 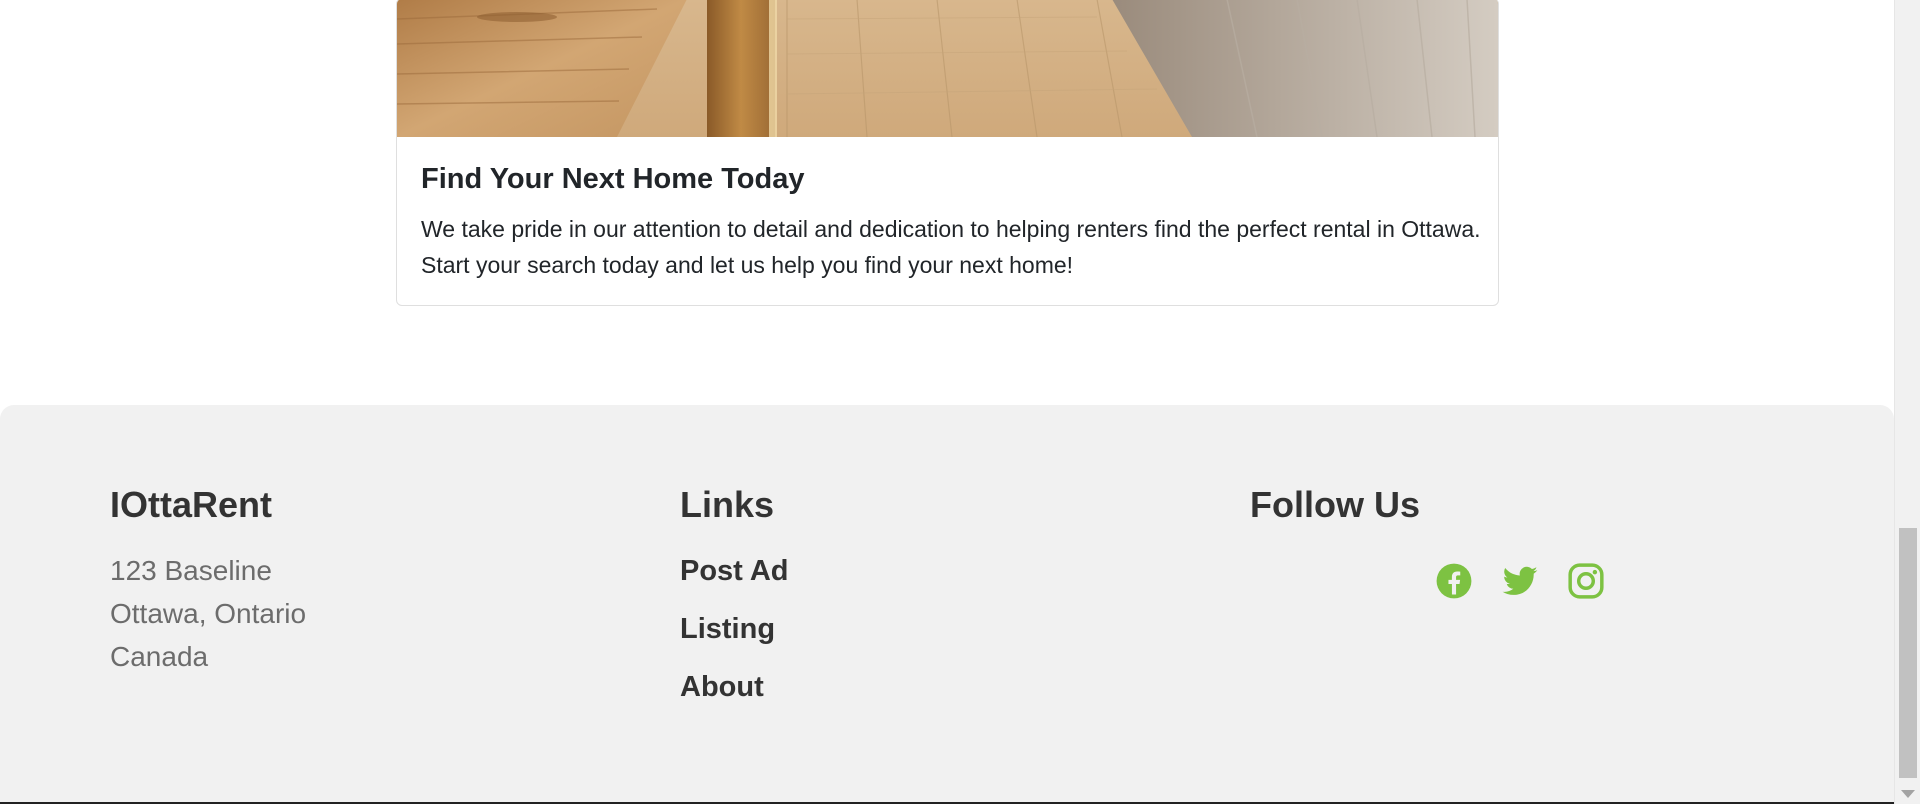 What do you see at coordinates (1454, 581) in the screenshot?
I see `facebook-icon` at bounding box center [1454, 581].